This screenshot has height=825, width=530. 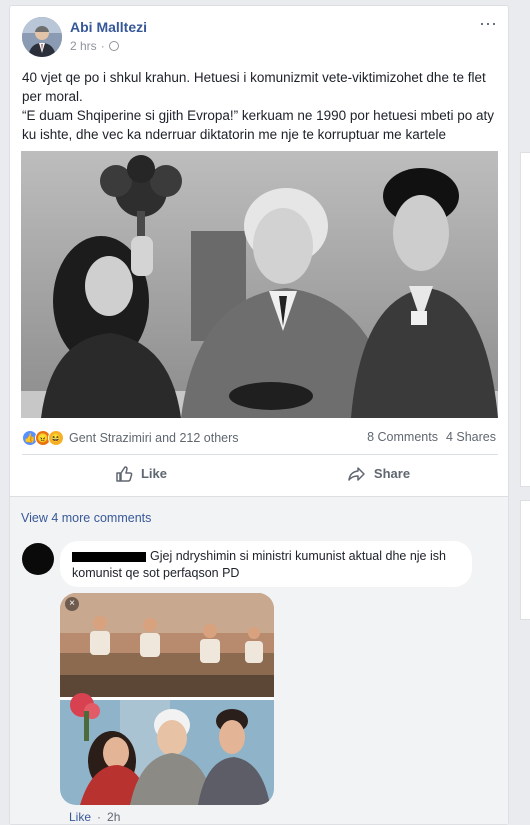 I want to click on like-button: Like, so click(x=141, y=473).